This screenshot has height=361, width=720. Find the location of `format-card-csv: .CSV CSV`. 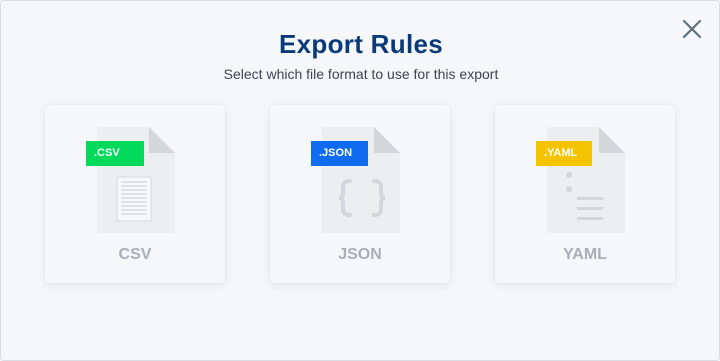

format-card-csv: .CSV CSV is located at coordinates (135, 194).